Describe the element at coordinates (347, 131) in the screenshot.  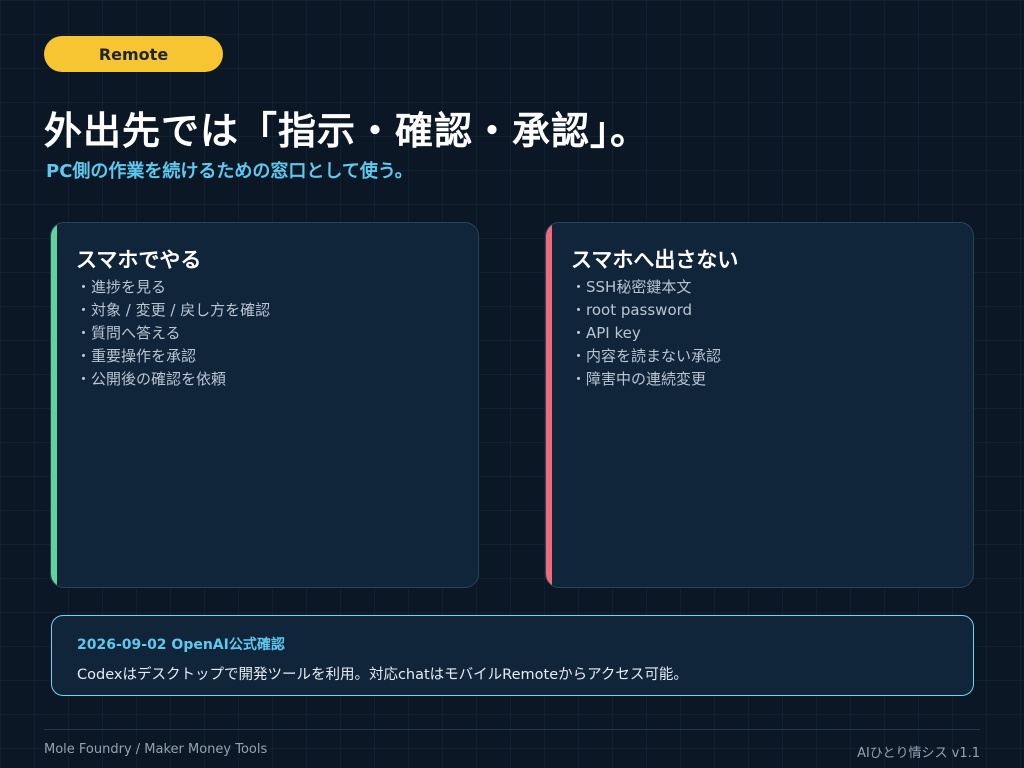
I see `page-title: 外出先では「指示・確認・承認」。` at that location.